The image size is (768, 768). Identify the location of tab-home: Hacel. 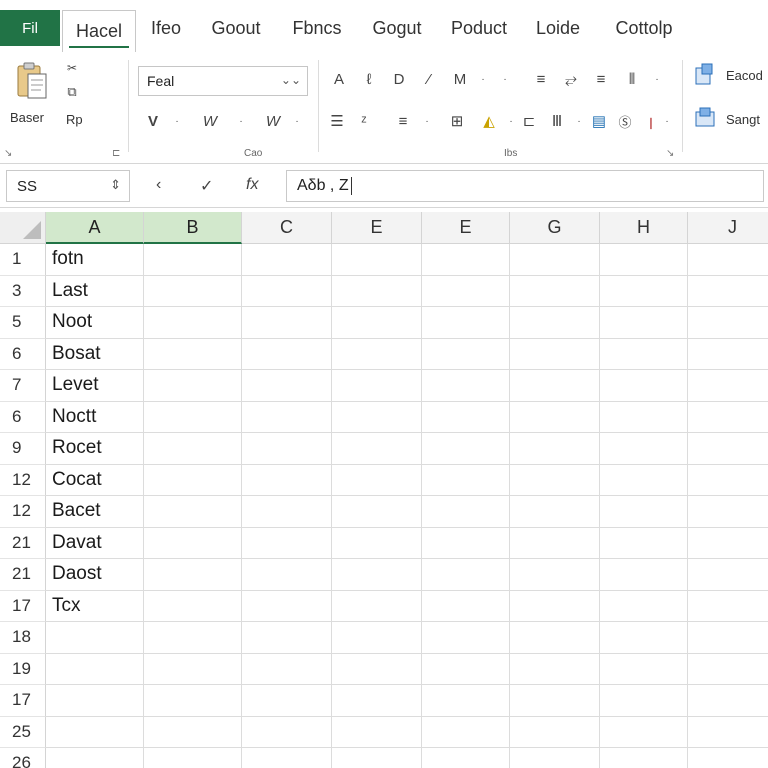
(99, 31).